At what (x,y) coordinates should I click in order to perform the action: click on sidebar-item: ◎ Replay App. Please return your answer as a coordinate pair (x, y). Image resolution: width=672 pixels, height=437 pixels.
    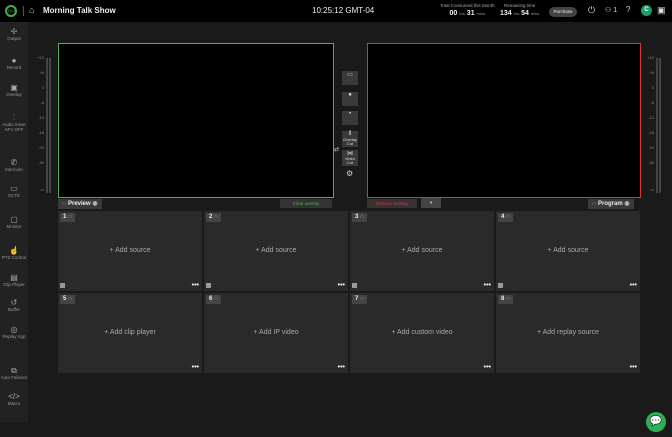
    Looking at the image, I should click on (14, 332).